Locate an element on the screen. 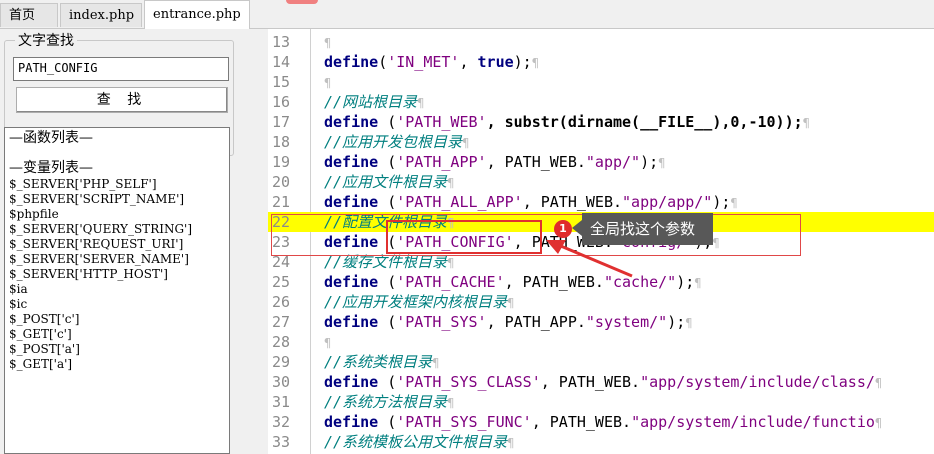 This screenshot has width=934, height=454. annotation-arrow-icon is located at coordinates (589, 259).